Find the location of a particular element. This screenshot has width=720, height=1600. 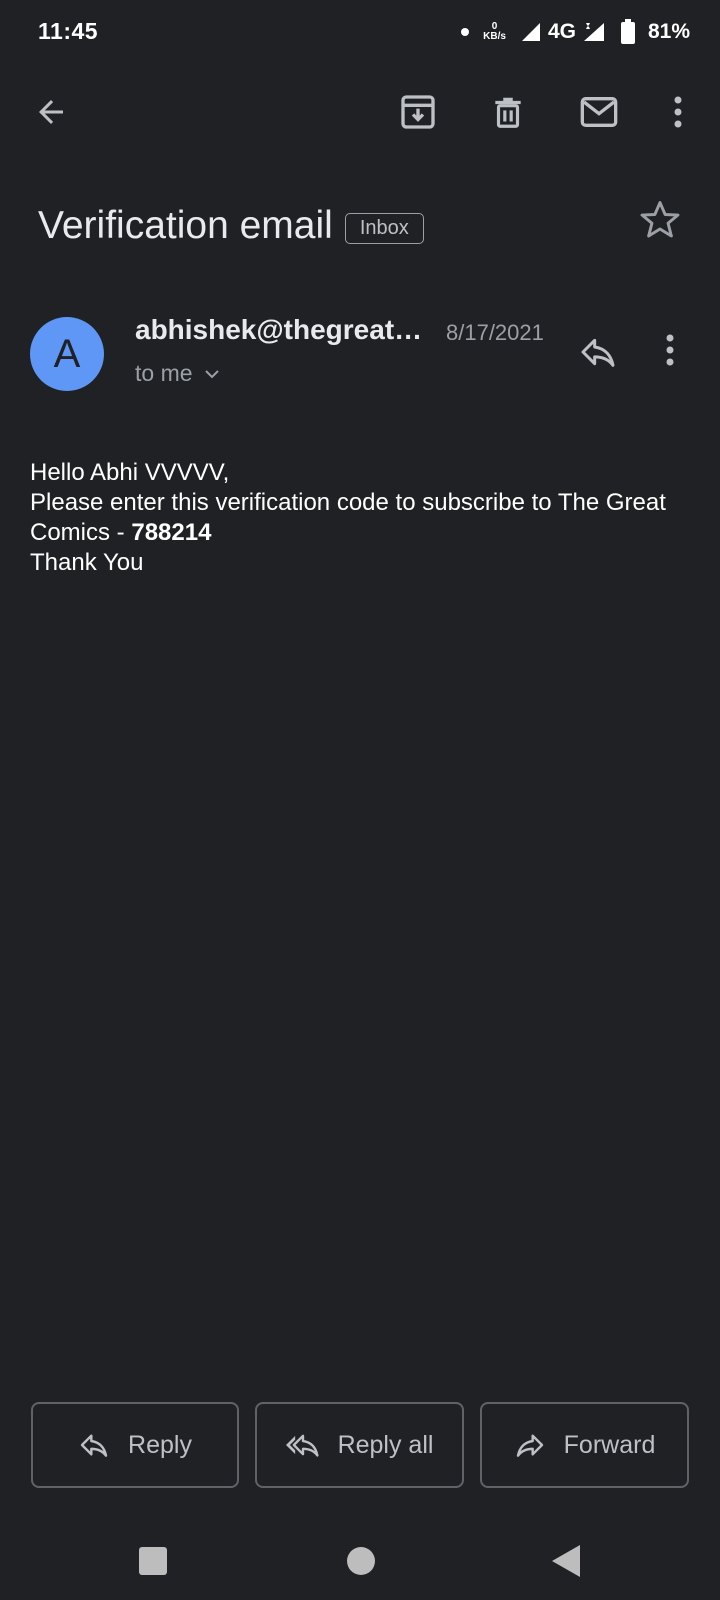

forward-button-label: Forward is located at coordinates (609, 1444).